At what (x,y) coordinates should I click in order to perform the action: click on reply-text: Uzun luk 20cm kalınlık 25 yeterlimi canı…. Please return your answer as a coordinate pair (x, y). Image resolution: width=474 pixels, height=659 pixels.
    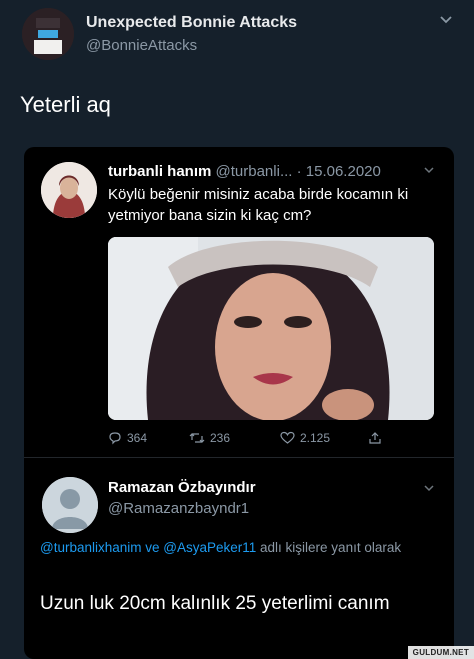
    Looking at the image, I should click on (215, 603).